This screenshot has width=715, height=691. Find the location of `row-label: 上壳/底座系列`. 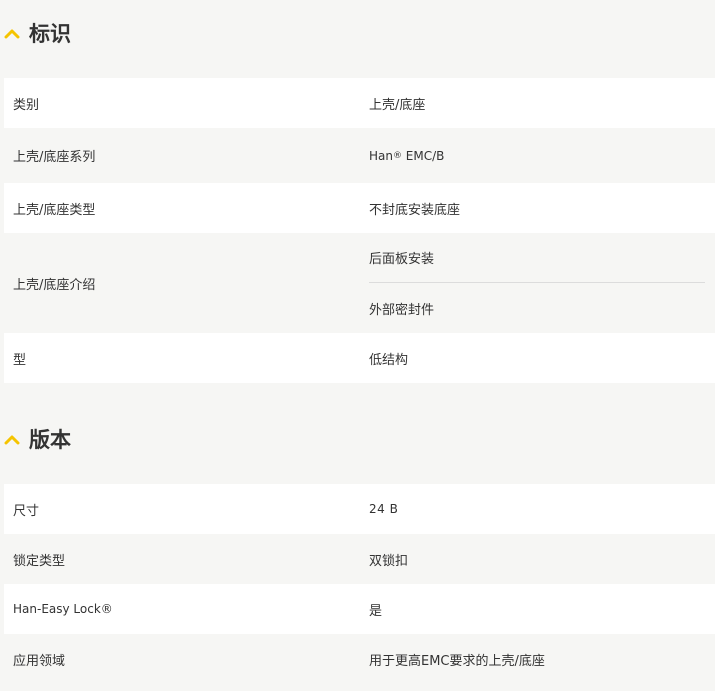

row-label: 上壳/底座系列 is located at coordinates (54, 157).